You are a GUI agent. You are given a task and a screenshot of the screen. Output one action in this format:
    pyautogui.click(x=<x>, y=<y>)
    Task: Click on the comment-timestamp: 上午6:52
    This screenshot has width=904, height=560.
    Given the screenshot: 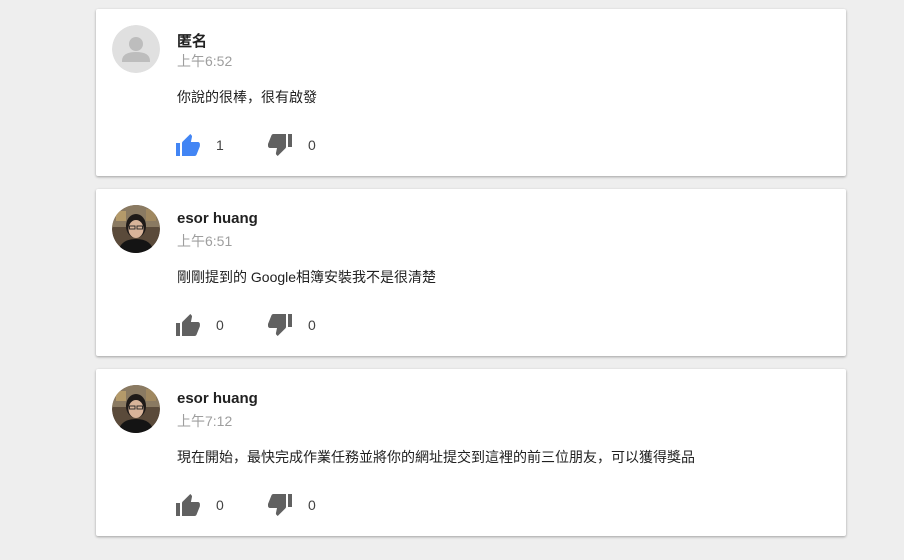 What is the action you would take?
    pyautogui.click(x=205, y=61)
    